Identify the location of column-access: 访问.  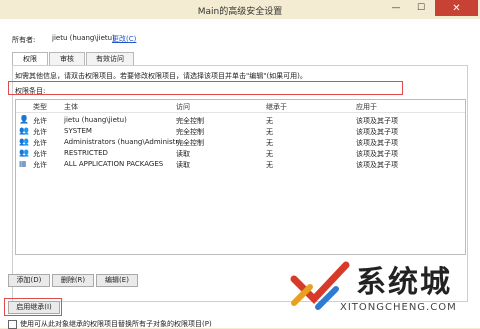
(183, 107).